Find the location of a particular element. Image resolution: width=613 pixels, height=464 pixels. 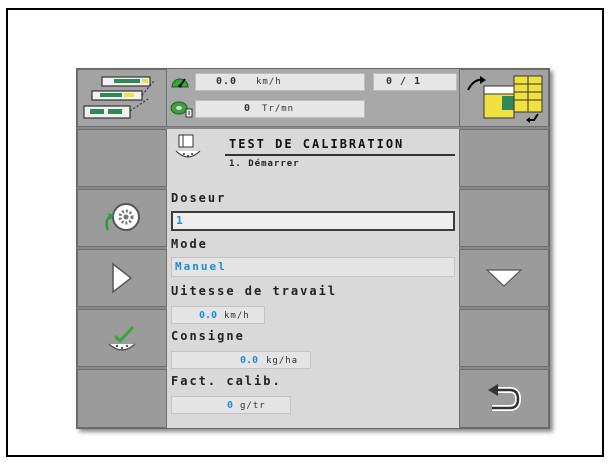

doseur-input: 1 is located at coordinates (313, 221).